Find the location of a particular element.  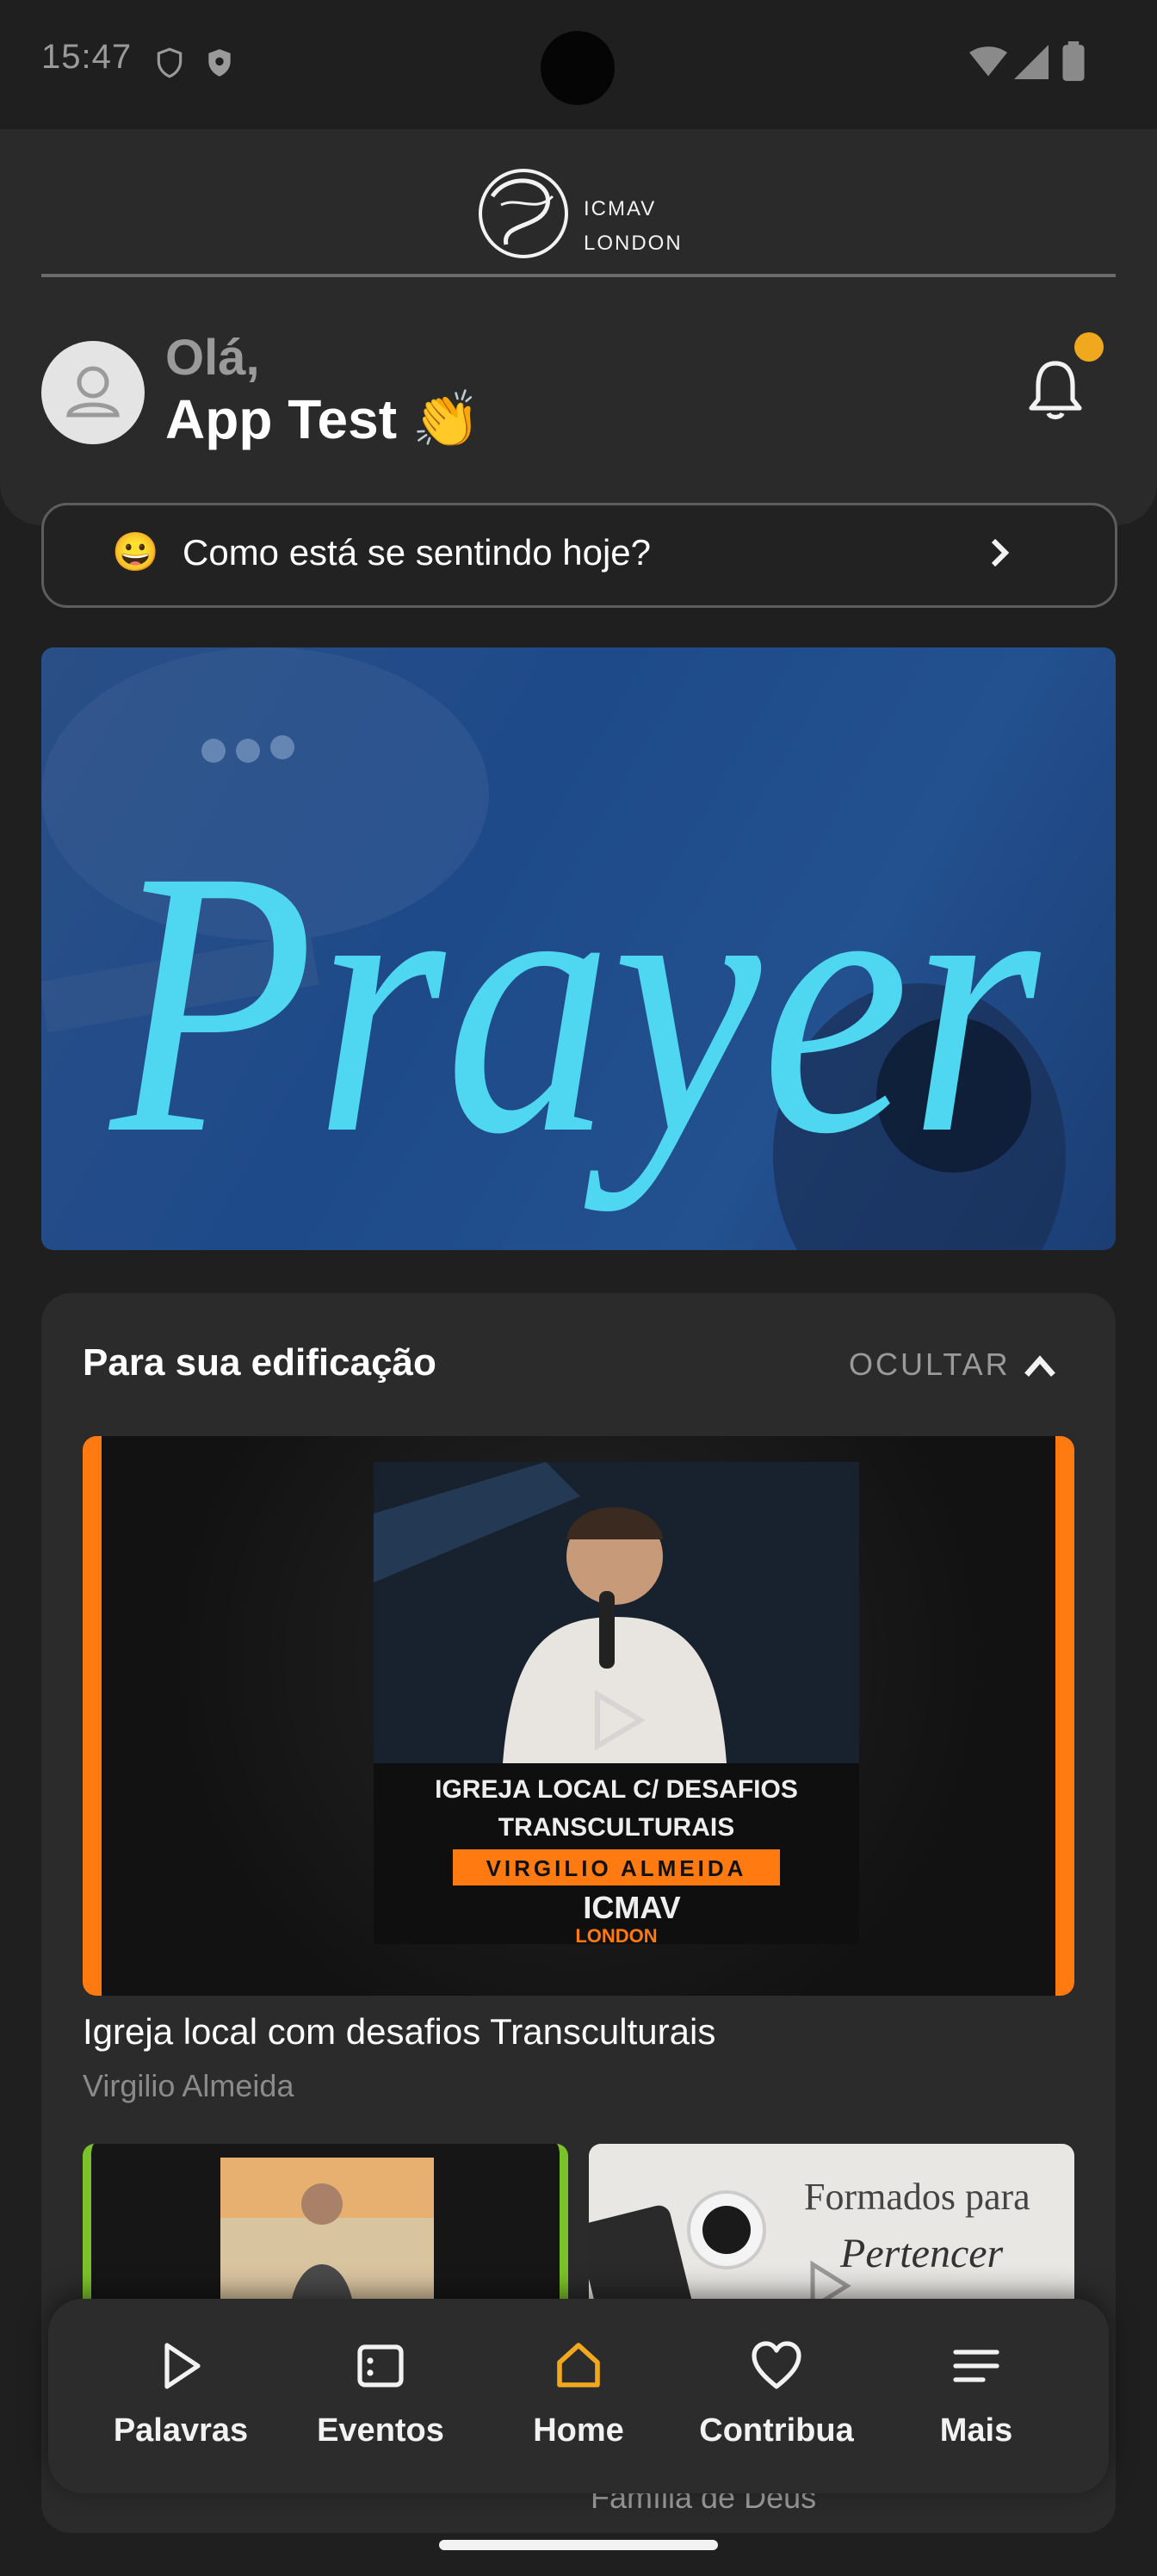

nav-item-eventos: Eventos is located at coordinates (380, 2407).